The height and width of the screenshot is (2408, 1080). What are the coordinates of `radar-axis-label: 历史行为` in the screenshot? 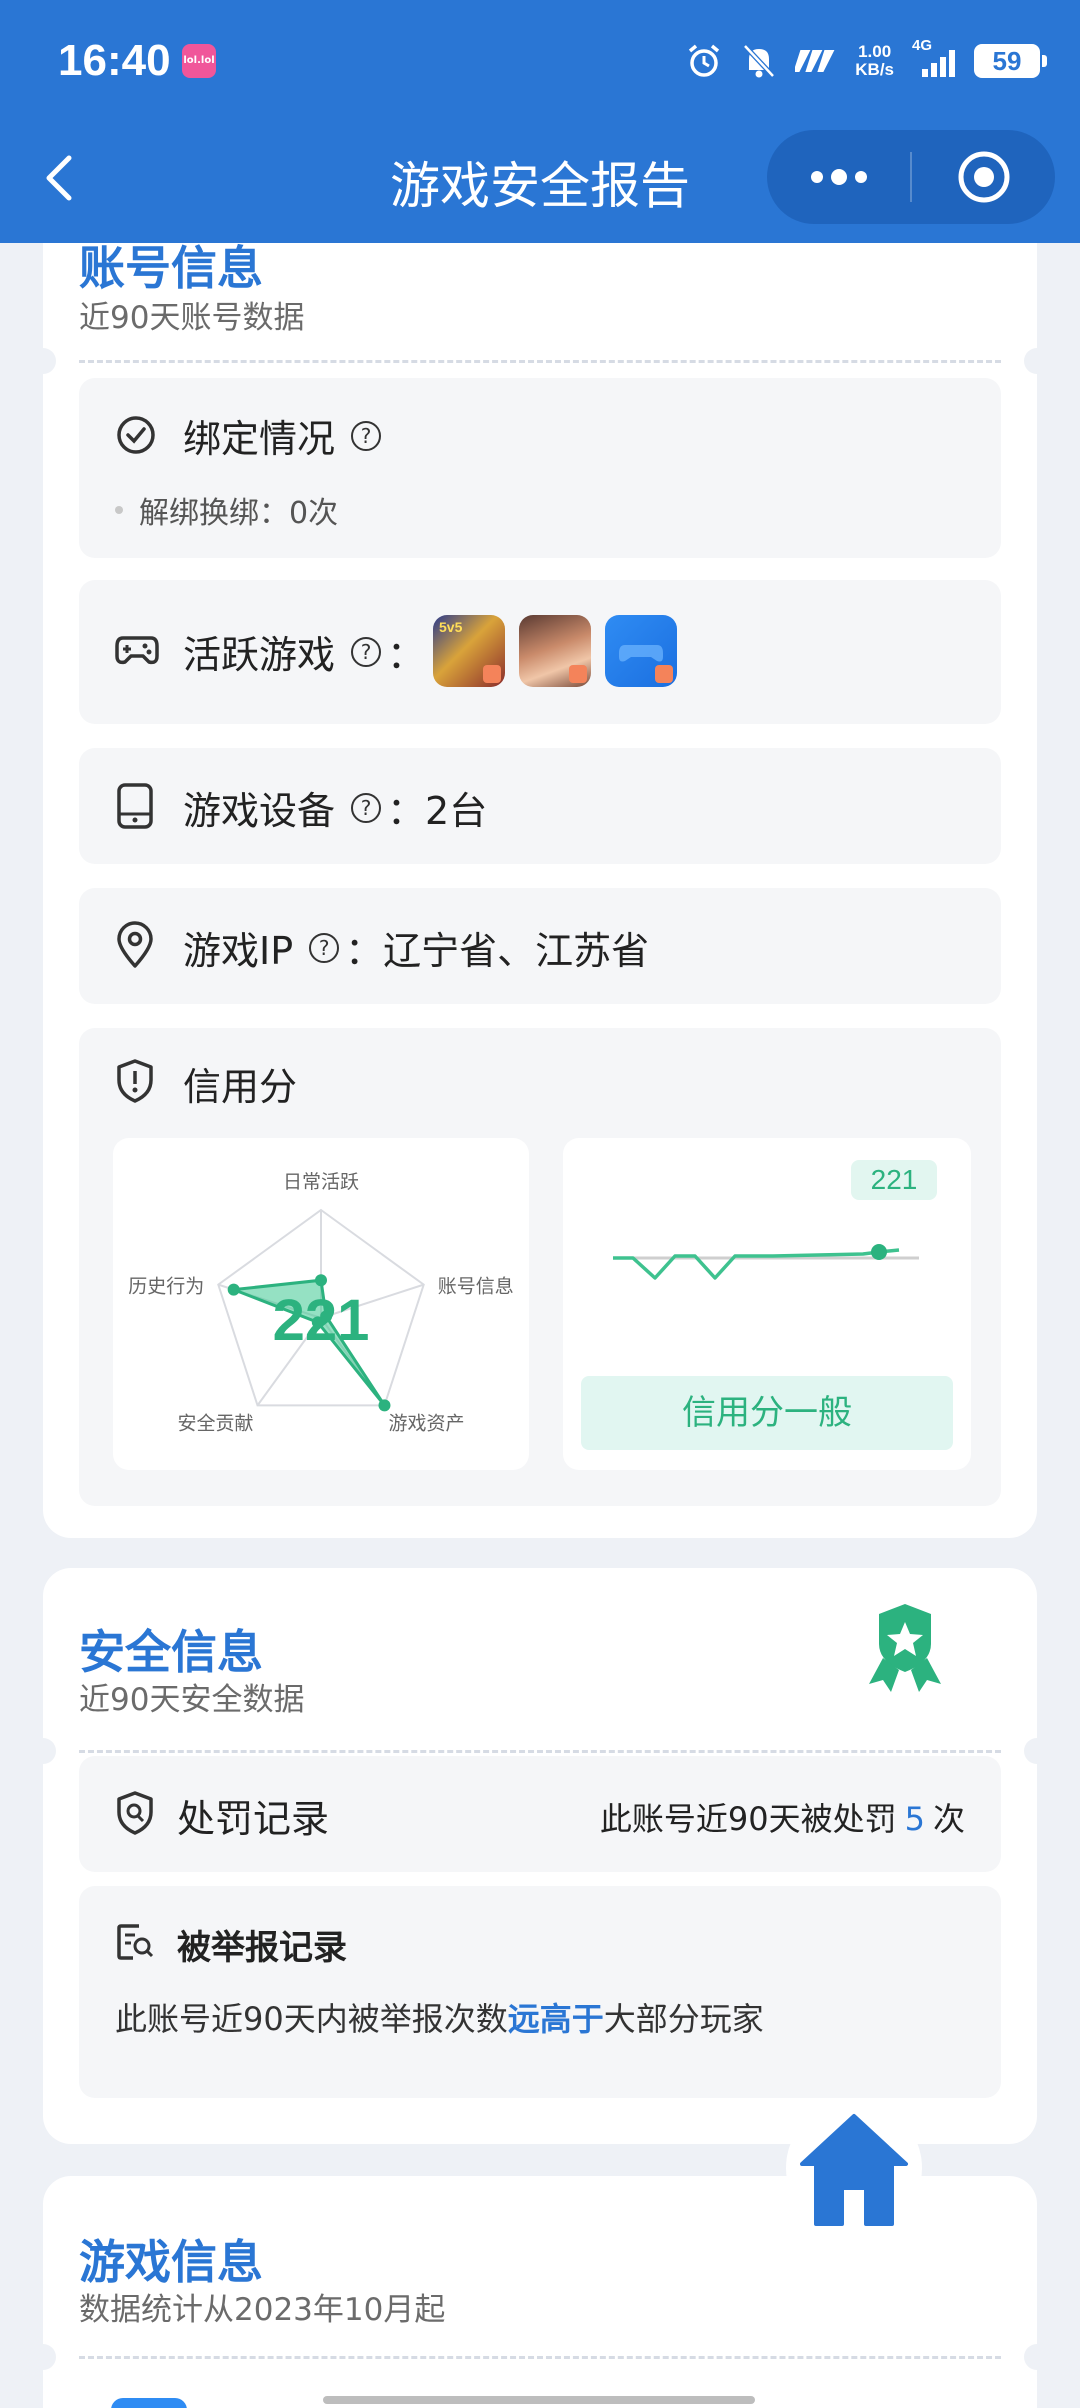 It's located at (166, 1287).